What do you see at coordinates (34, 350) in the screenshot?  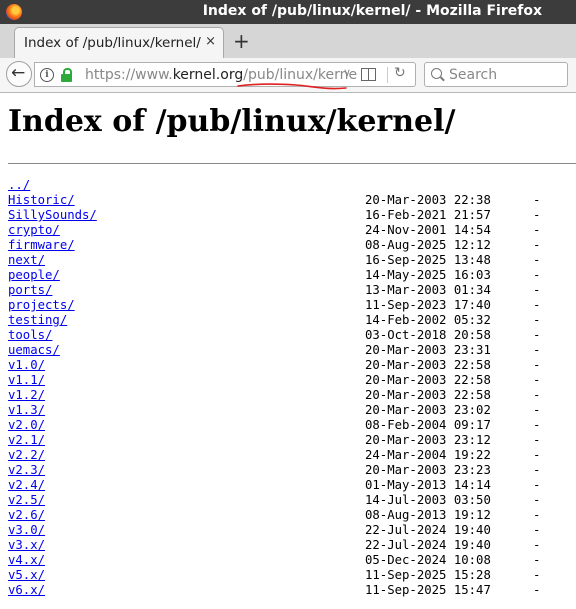 I see `directory-link: uemacs/` at bounding box center [34, 350].